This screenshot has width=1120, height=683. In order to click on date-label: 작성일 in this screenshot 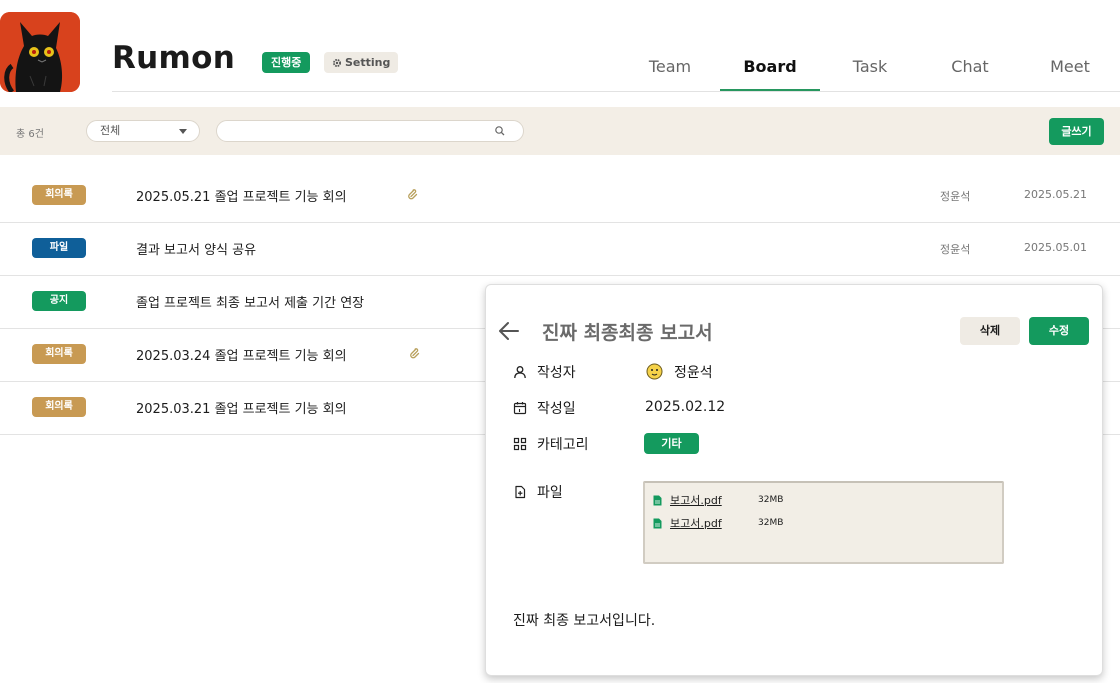, I will do `click(556, 409)`.